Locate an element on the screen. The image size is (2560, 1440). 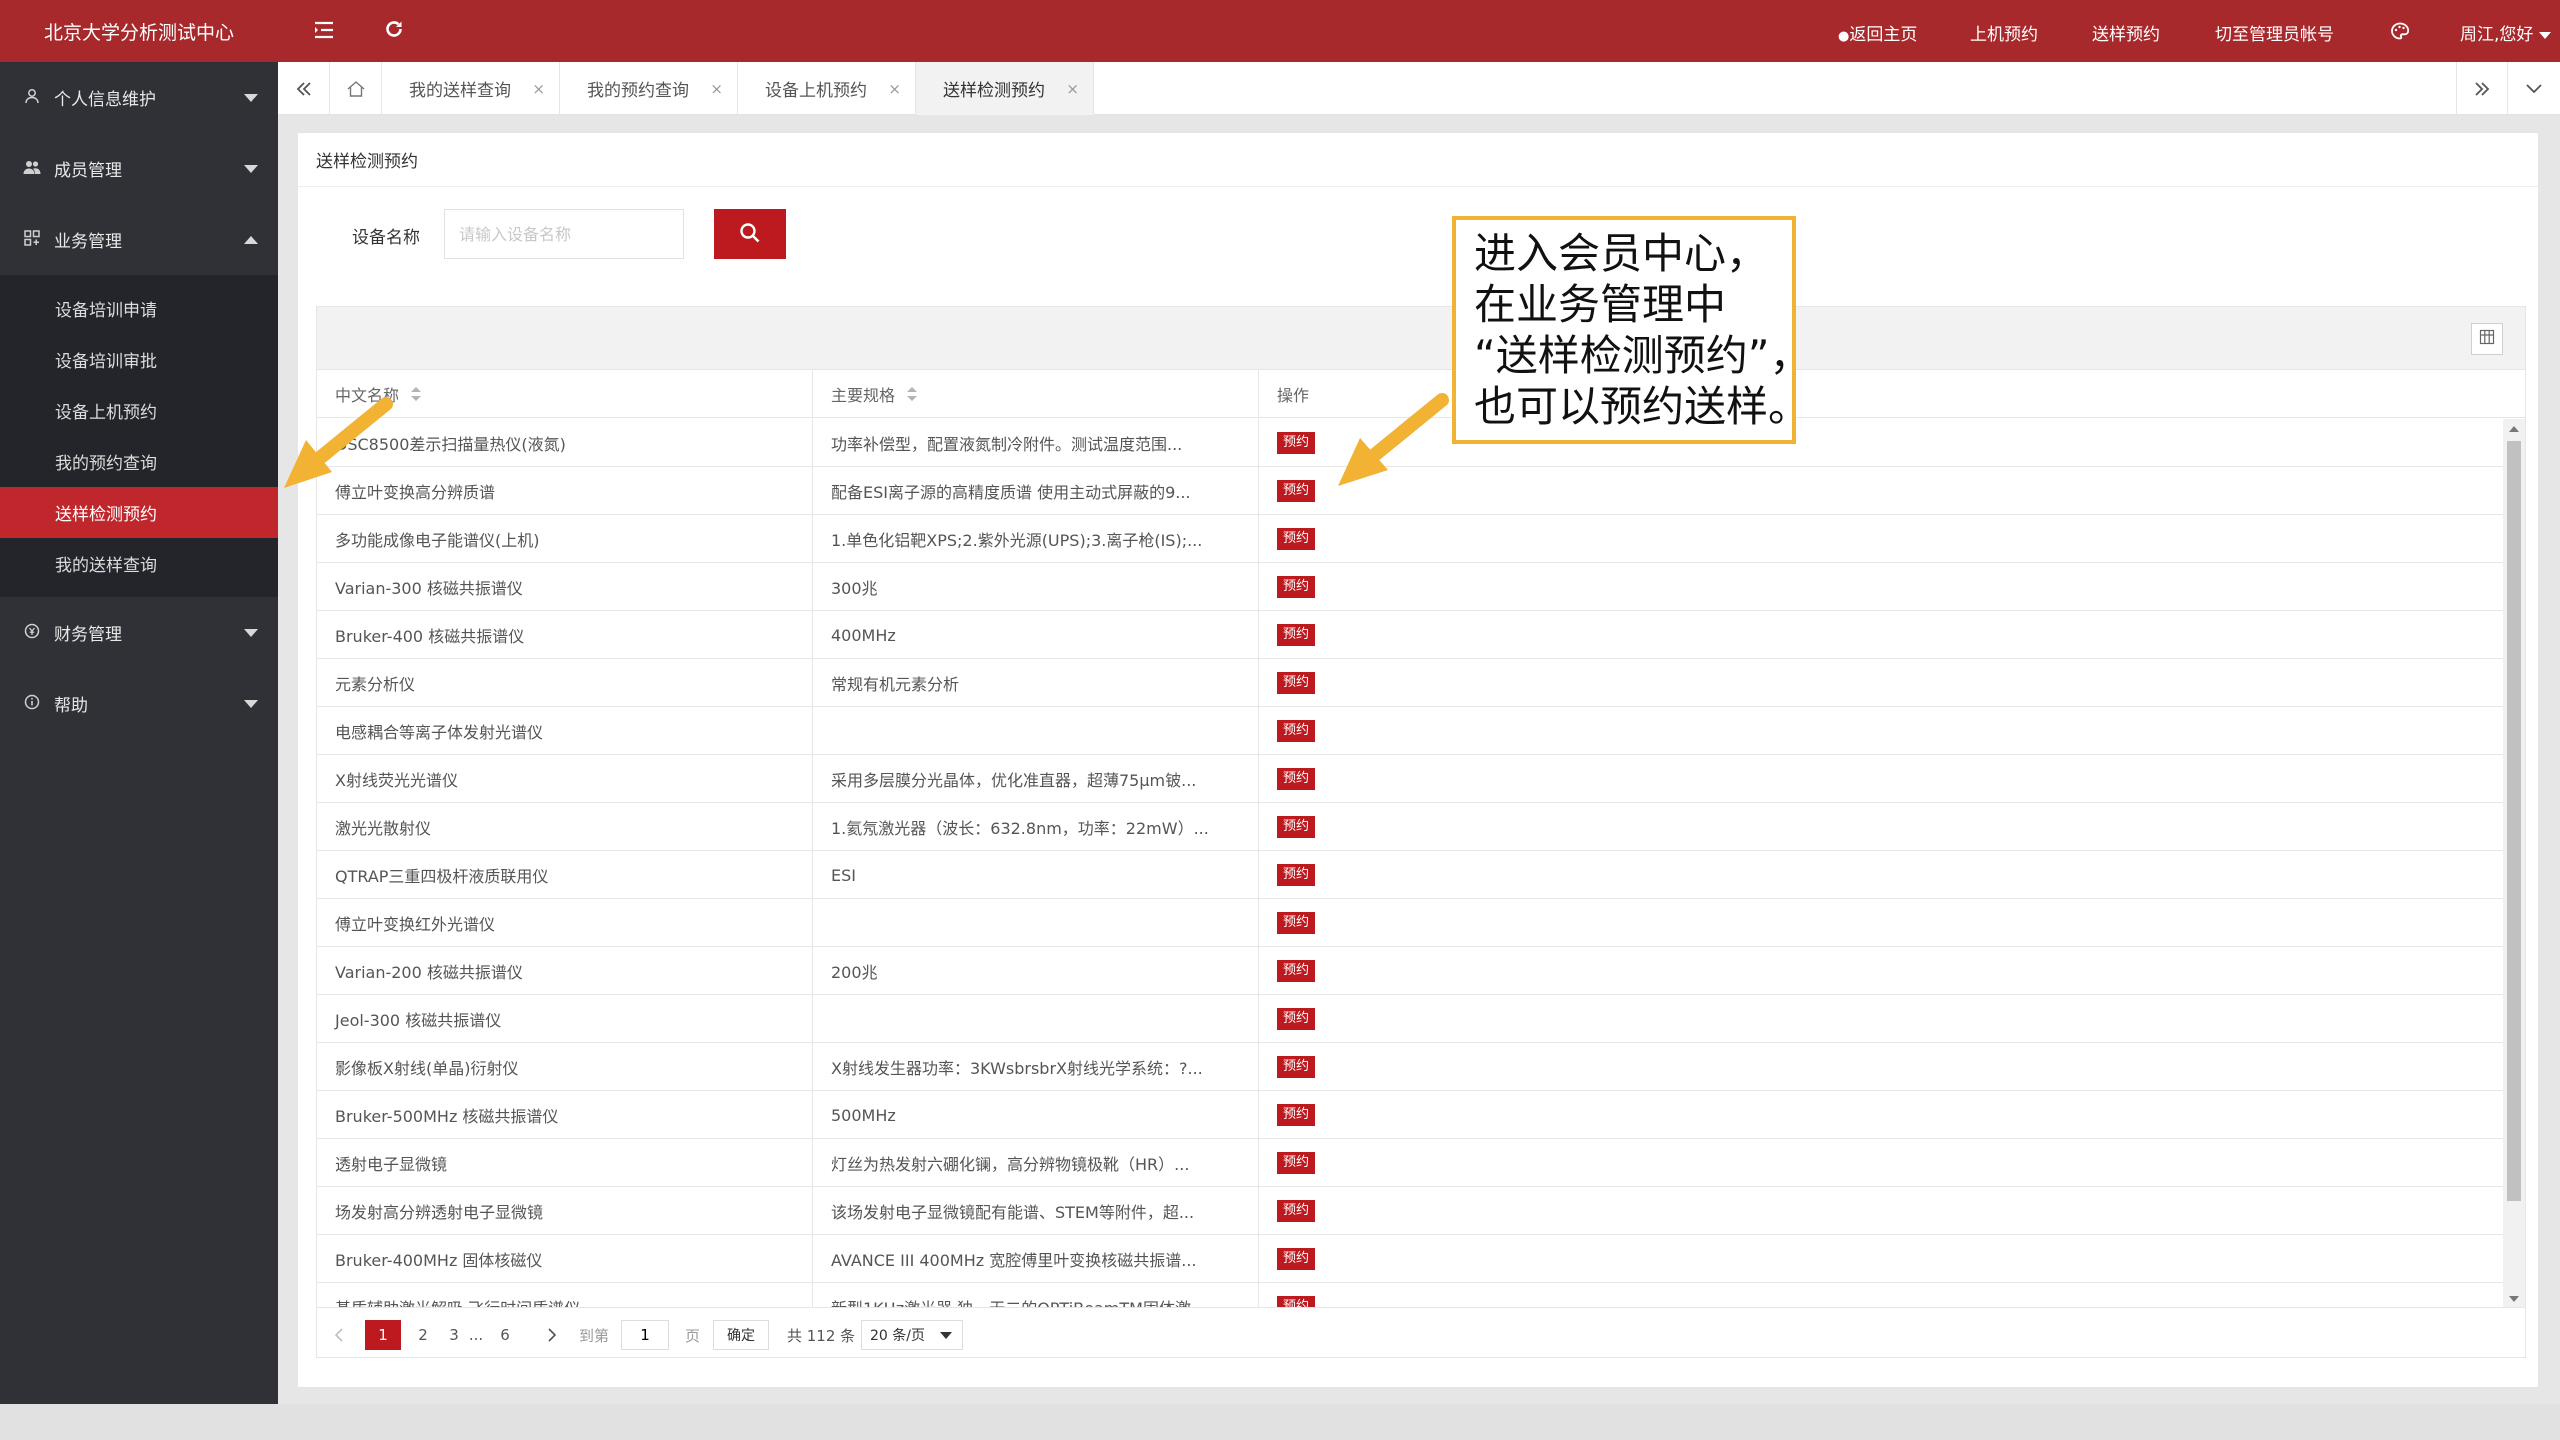
scroll-down-icon is located at coordinates (2514, 1299).